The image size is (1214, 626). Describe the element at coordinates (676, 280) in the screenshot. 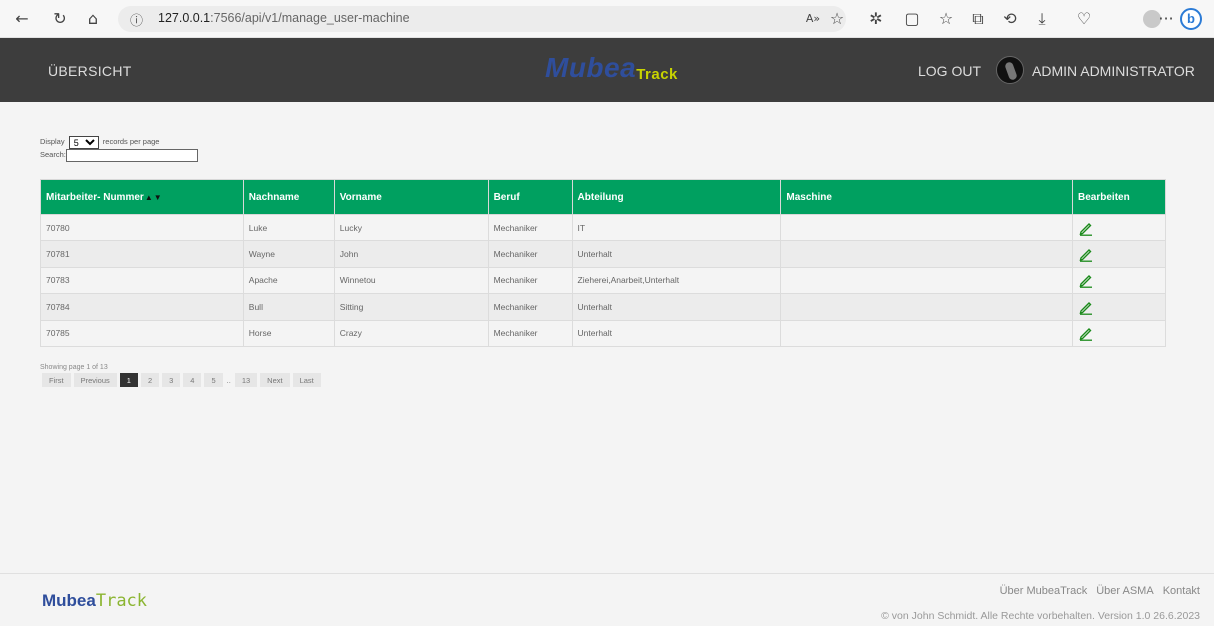

I see `cell-department: Zieherei,Anarbeit,Unterhalt` at that location.